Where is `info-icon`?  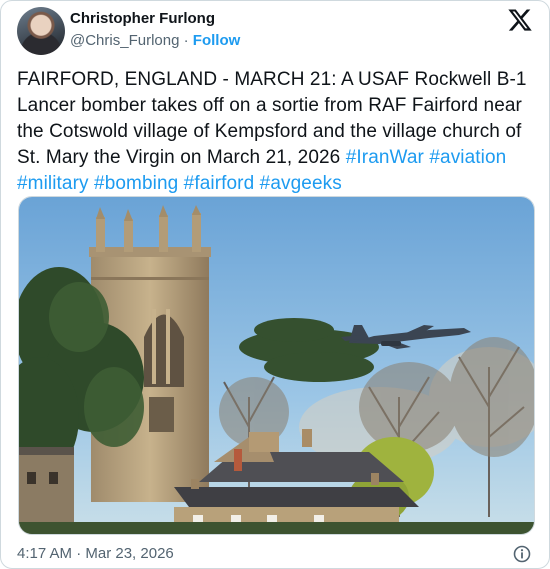
info-icon is located at coordinates (522, 554).